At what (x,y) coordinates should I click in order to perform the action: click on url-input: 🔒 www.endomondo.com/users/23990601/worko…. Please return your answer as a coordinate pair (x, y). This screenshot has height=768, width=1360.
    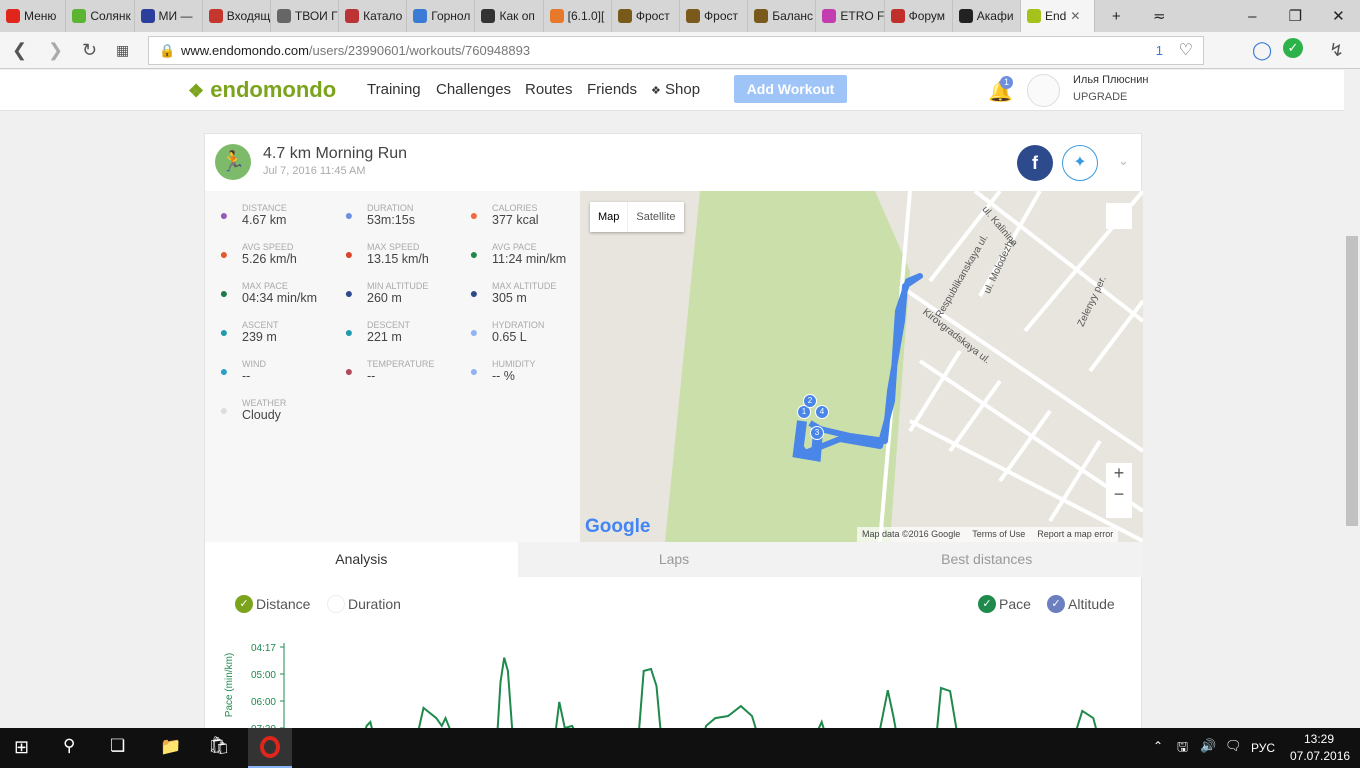
    Looking at the image, I should click on (676, 50).